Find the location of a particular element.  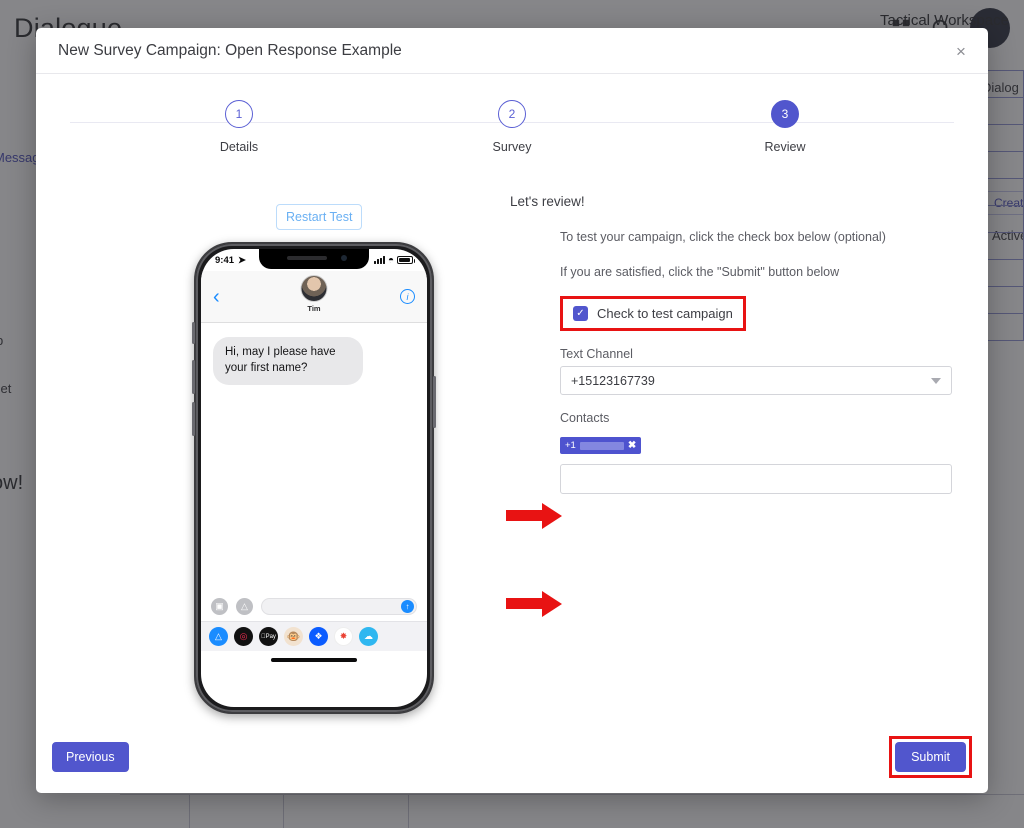

wizard-stepper: 1 Details 2 Survey 3 Review is located at coordinates (512, 133).